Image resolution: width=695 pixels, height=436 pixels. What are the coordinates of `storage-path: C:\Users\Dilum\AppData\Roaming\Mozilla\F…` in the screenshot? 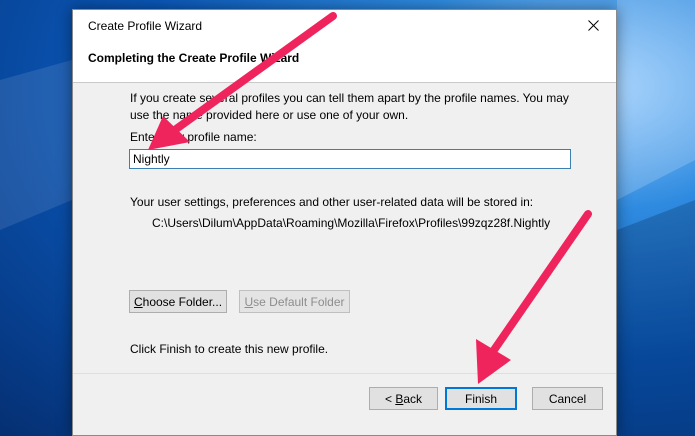 It's located at (351, 223).